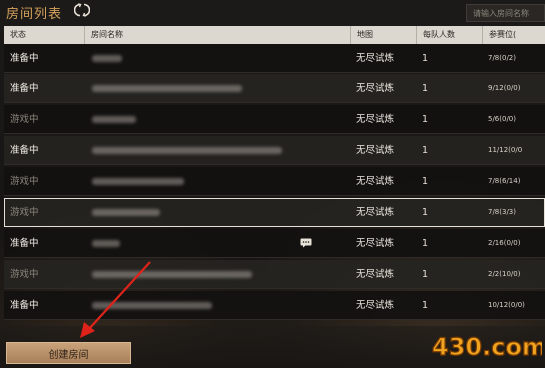 The height and width of the screenshot is (368, 545). I want to click on table-row: 准备中 无尽试炼 1 11/12(0/0, so click(274, 150).